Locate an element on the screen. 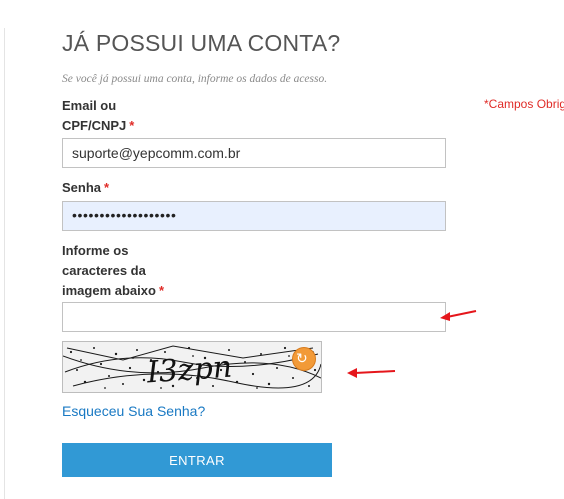 Image resolution: width=564 pixels, height=499 pixels. email-label-line1: Email ou is located at coordinates (89, 105).